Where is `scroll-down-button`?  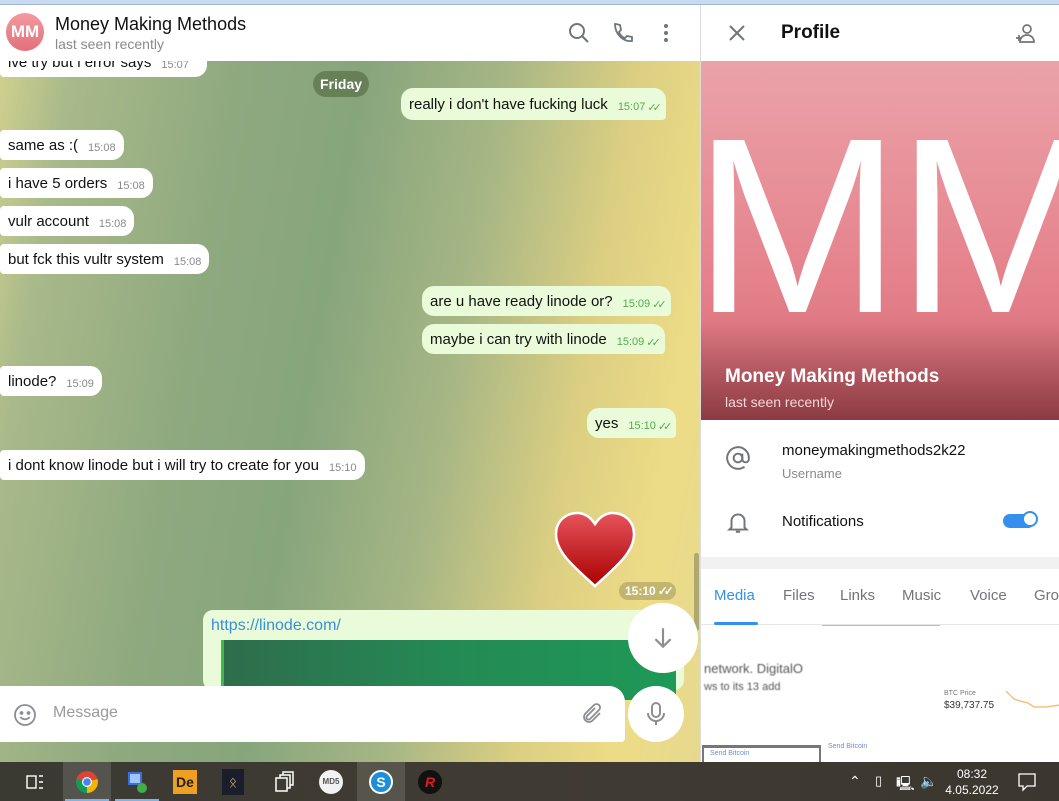 scroll-down-button is located at coordinates (663, 638).